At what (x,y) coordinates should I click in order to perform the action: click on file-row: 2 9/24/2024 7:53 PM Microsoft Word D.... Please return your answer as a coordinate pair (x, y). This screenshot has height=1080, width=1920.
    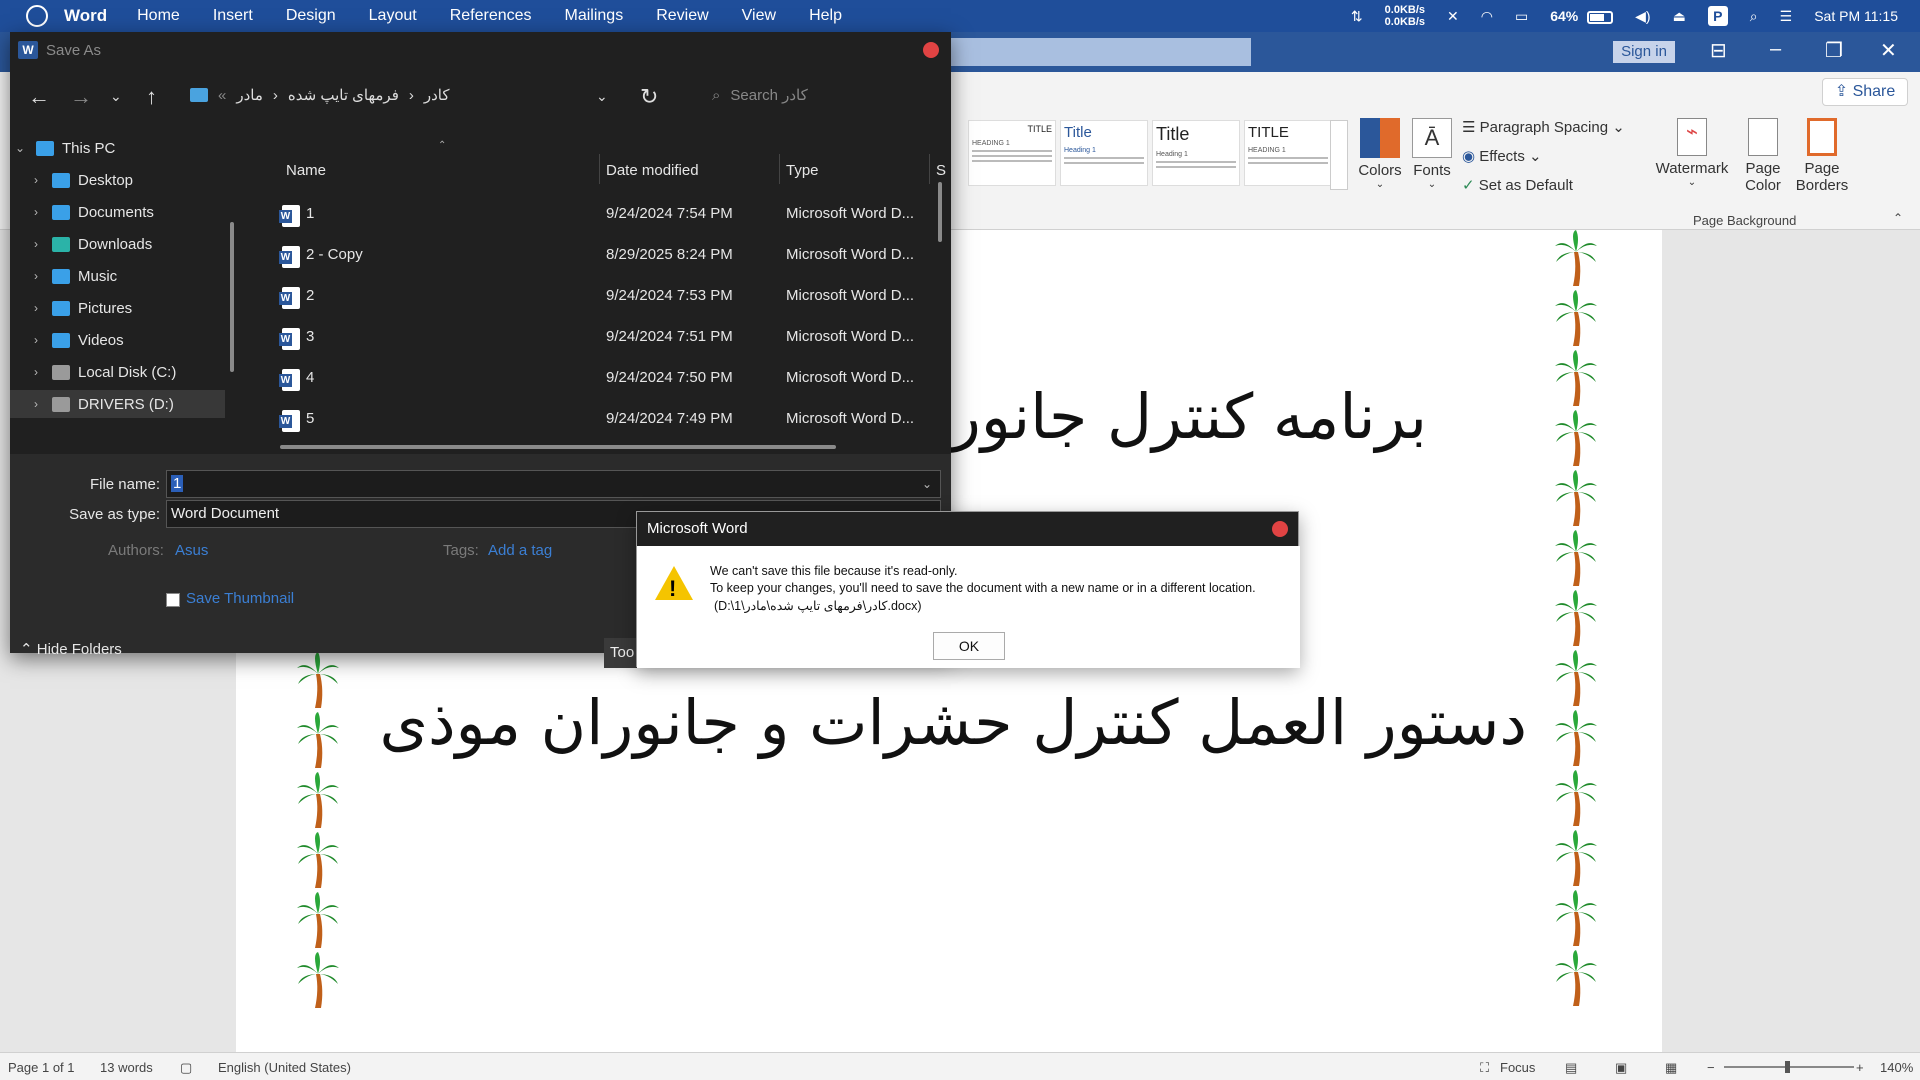
    Looking at the image, I should click on (610, 296).